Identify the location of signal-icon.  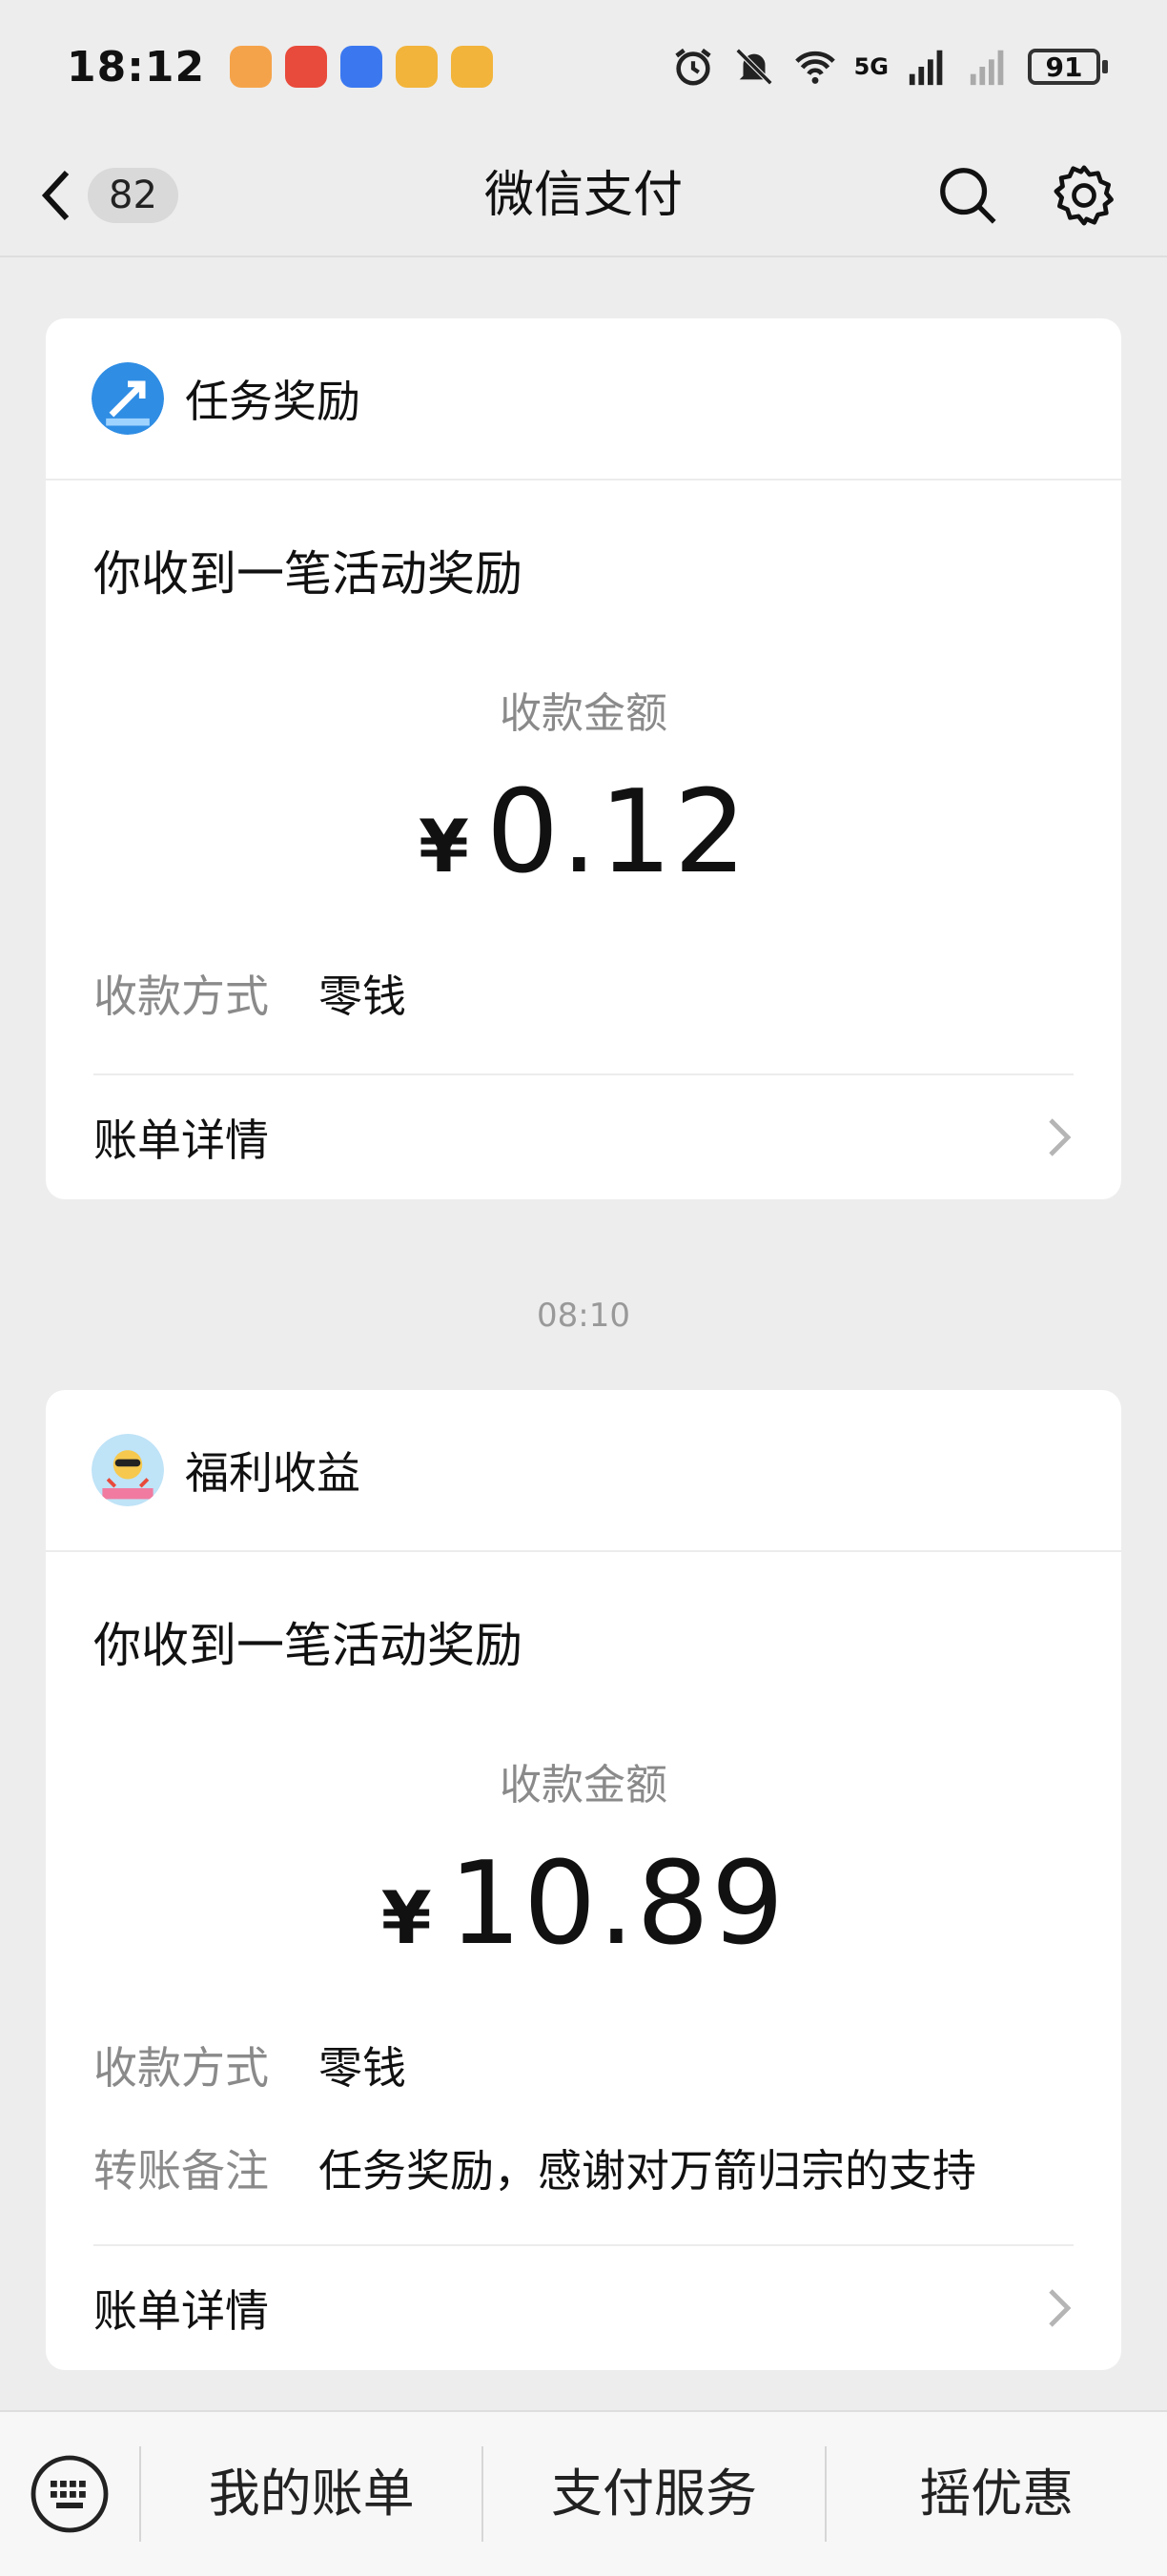
(926, 68).